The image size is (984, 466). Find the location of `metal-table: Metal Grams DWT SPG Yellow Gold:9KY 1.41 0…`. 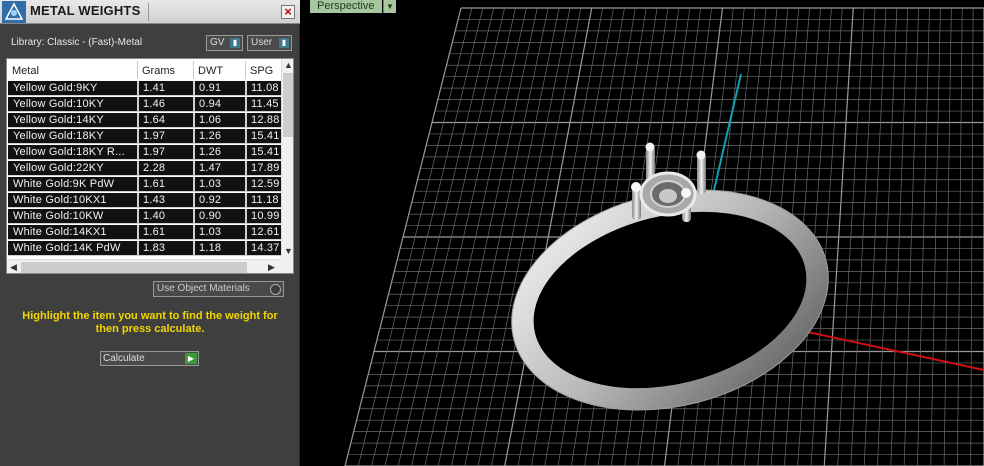

metal-table: Metal Grams DWT SPG Yellow Gold:9KY 1.41 0… is located at coordinates (150, 166).